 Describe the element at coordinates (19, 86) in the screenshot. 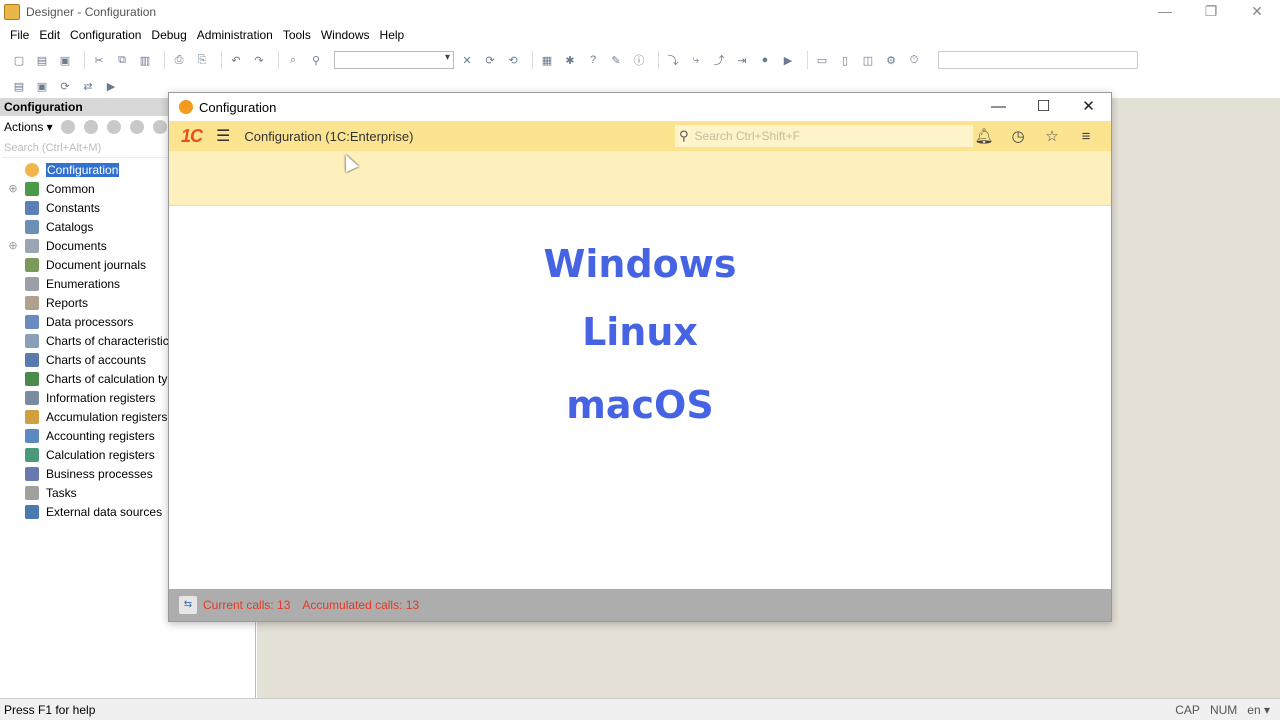

I see `config-icon: ▤` at that location.